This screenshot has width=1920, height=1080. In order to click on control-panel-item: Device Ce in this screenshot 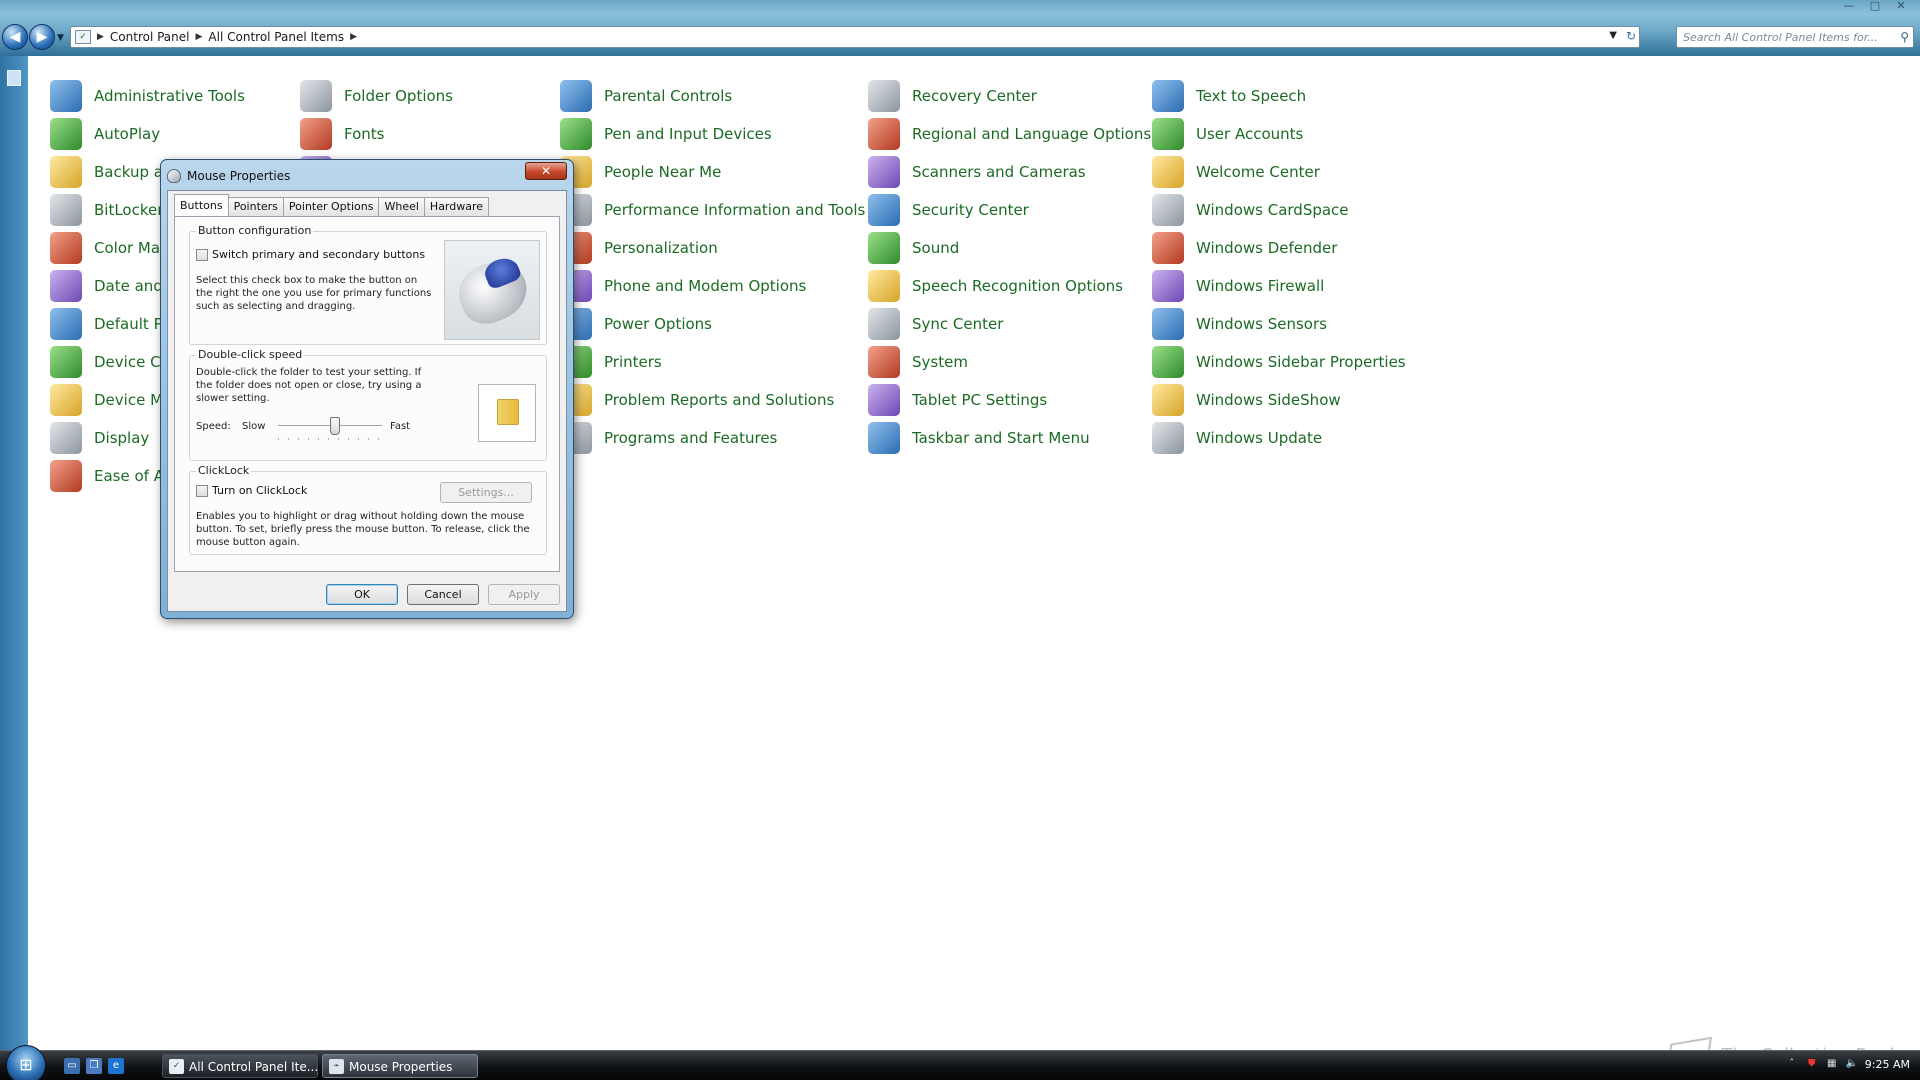, I will do `click(110, 362)`.